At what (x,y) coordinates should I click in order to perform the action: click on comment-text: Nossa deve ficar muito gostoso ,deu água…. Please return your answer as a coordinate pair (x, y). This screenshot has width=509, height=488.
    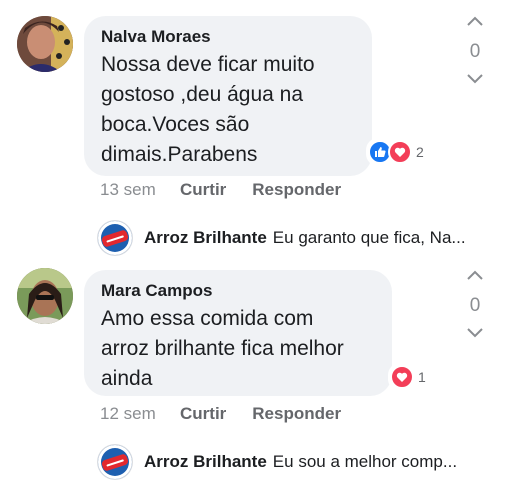
    Looking at the image, I should click on (228, 110).